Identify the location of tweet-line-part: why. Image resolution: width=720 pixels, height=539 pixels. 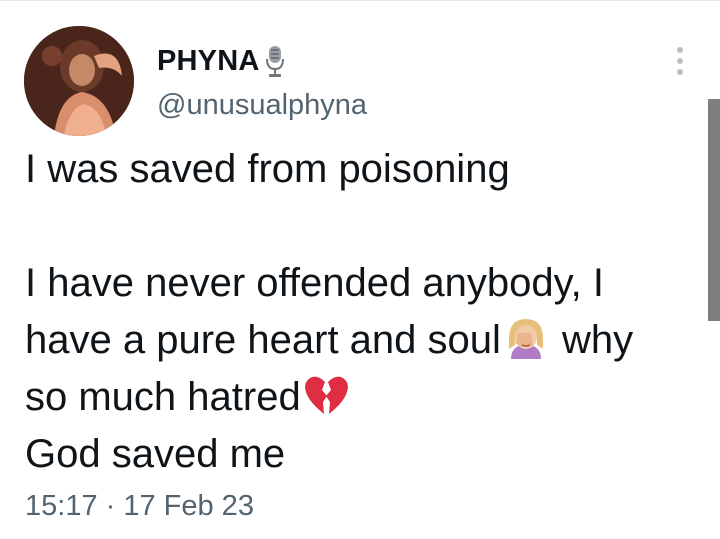
(592, 340).